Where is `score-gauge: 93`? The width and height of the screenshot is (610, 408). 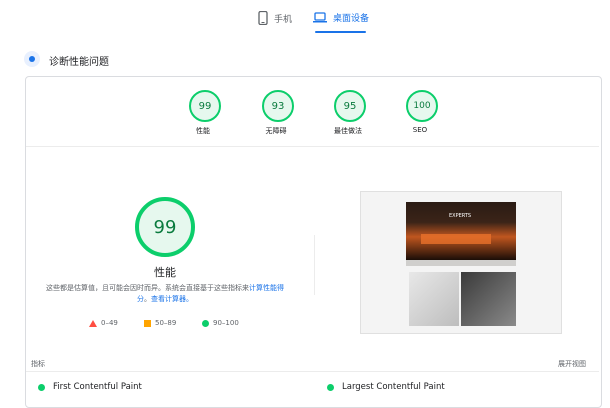
score-gauge: 93 is located at coordinates (278, 106).